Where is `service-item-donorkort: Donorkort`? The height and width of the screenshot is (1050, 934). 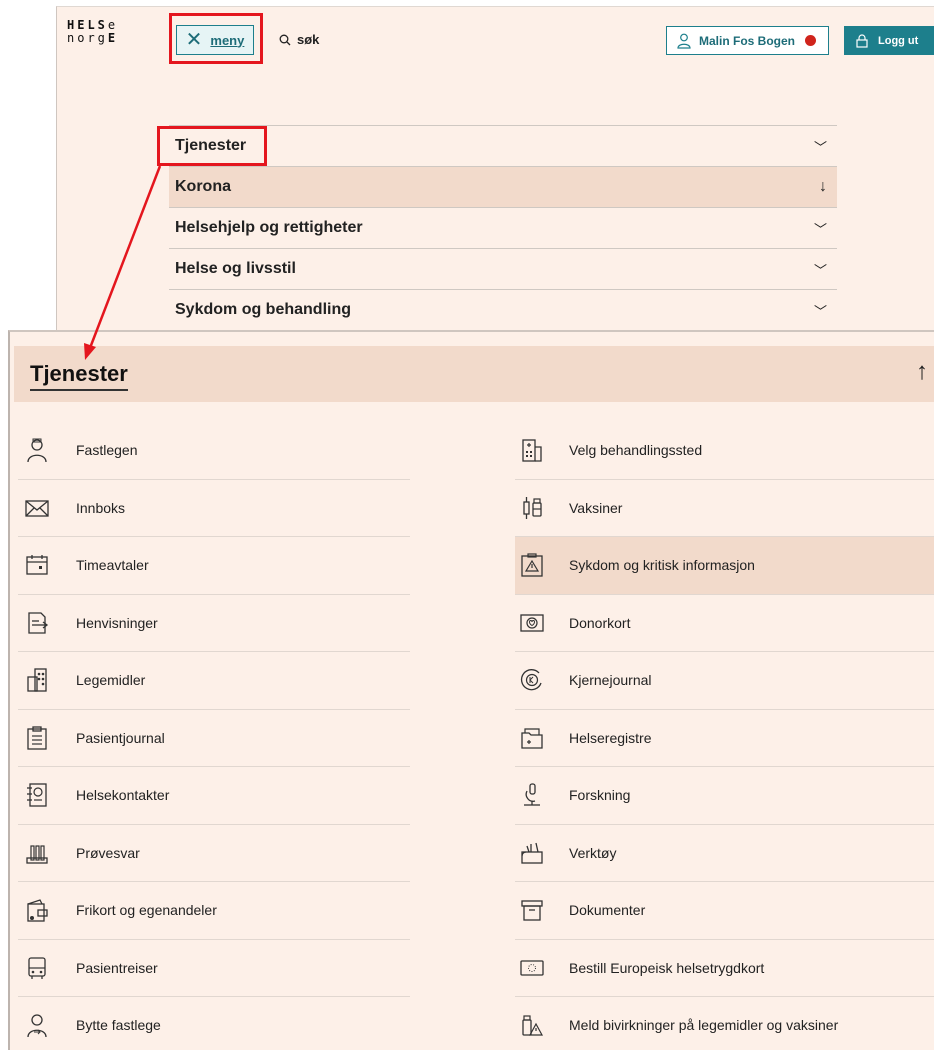 service-item-donorkort: Donorkort is located at coordinates (724, 623).